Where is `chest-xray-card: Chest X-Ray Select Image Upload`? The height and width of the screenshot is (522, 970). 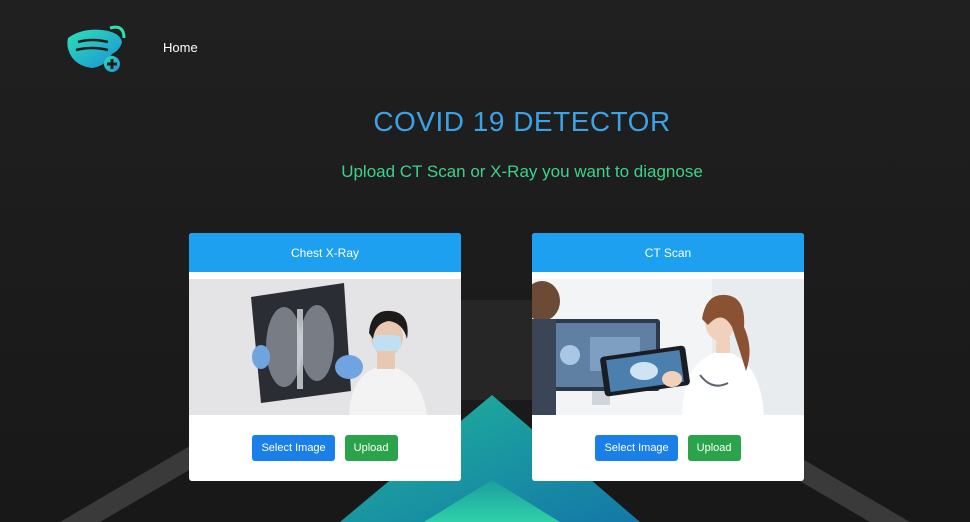 chest-xray-card: Chest X-Ray Select Image Upload is located at coordinates (325, 357).